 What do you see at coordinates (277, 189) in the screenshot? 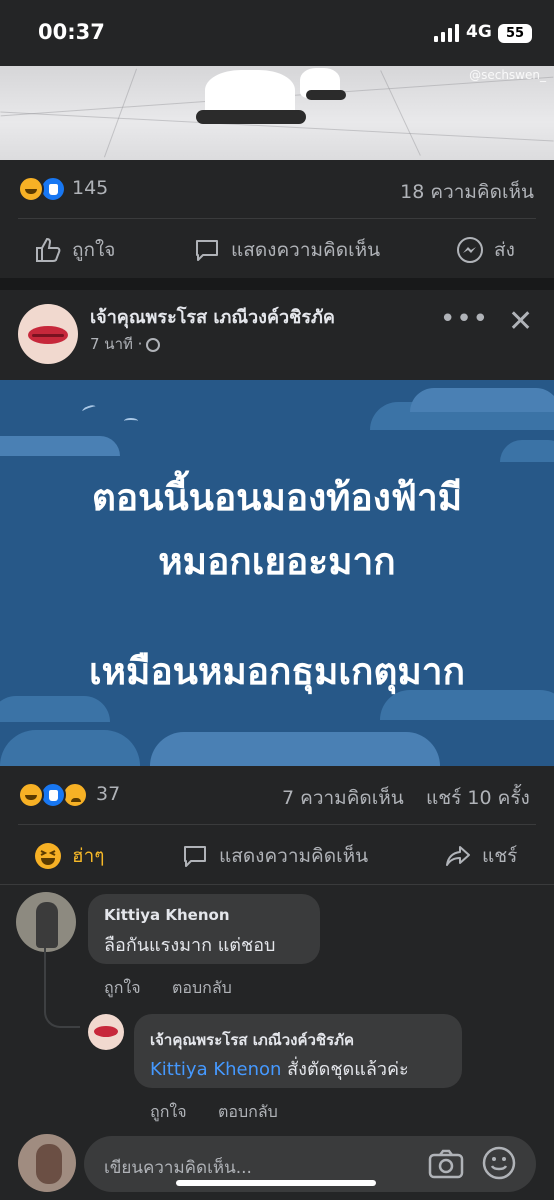
I see `reaction-summary: 145 18 ความคิดเห็น` at bounding box center [277, 189].